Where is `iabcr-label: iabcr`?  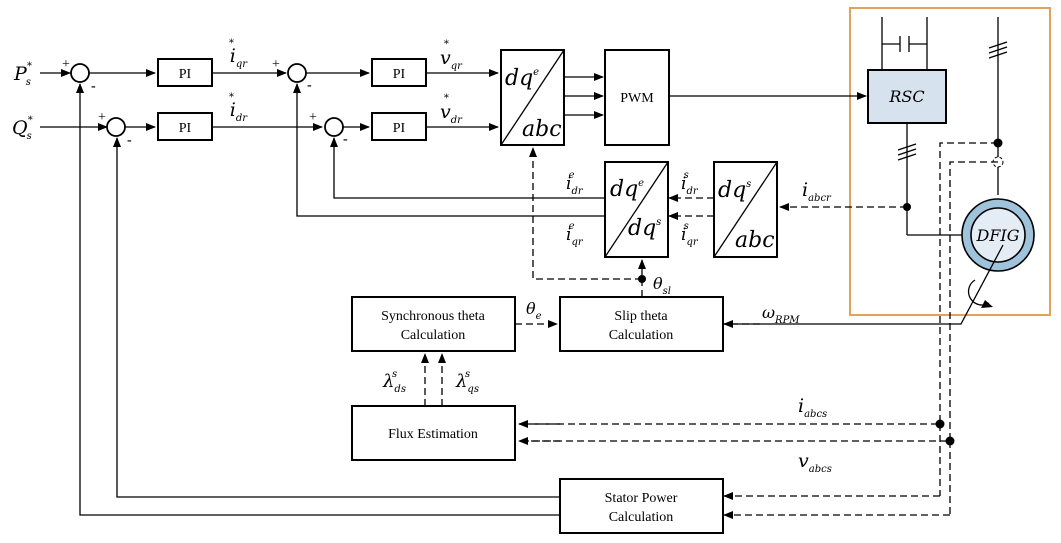
iabcr-label: iabcr is located at coordinates (817, 191).